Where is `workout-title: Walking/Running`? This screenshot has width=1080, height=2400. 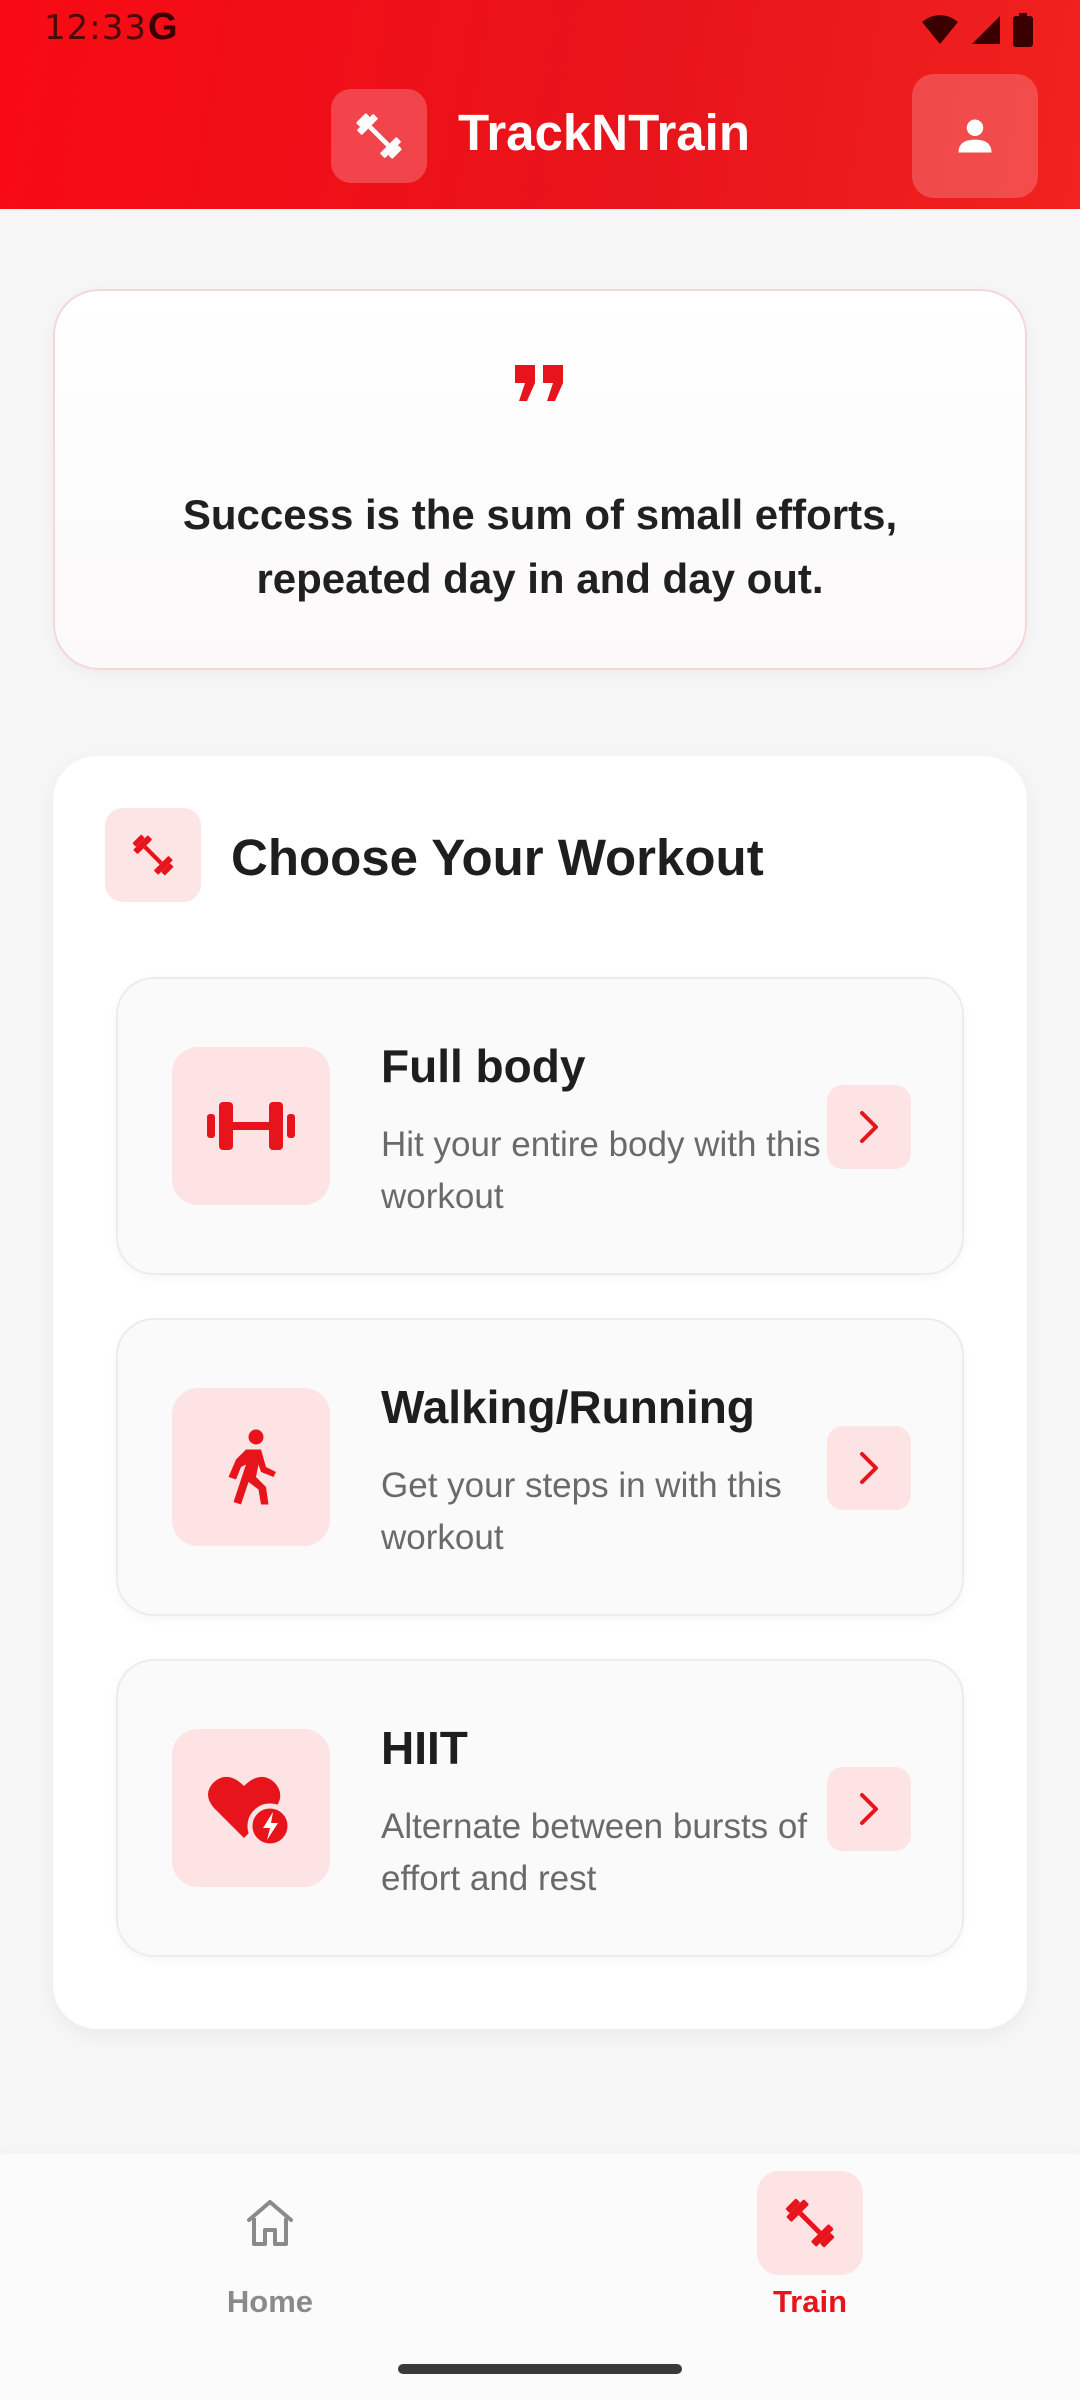
workout-title: Walking/Running is located at coordinates (568, 1407).